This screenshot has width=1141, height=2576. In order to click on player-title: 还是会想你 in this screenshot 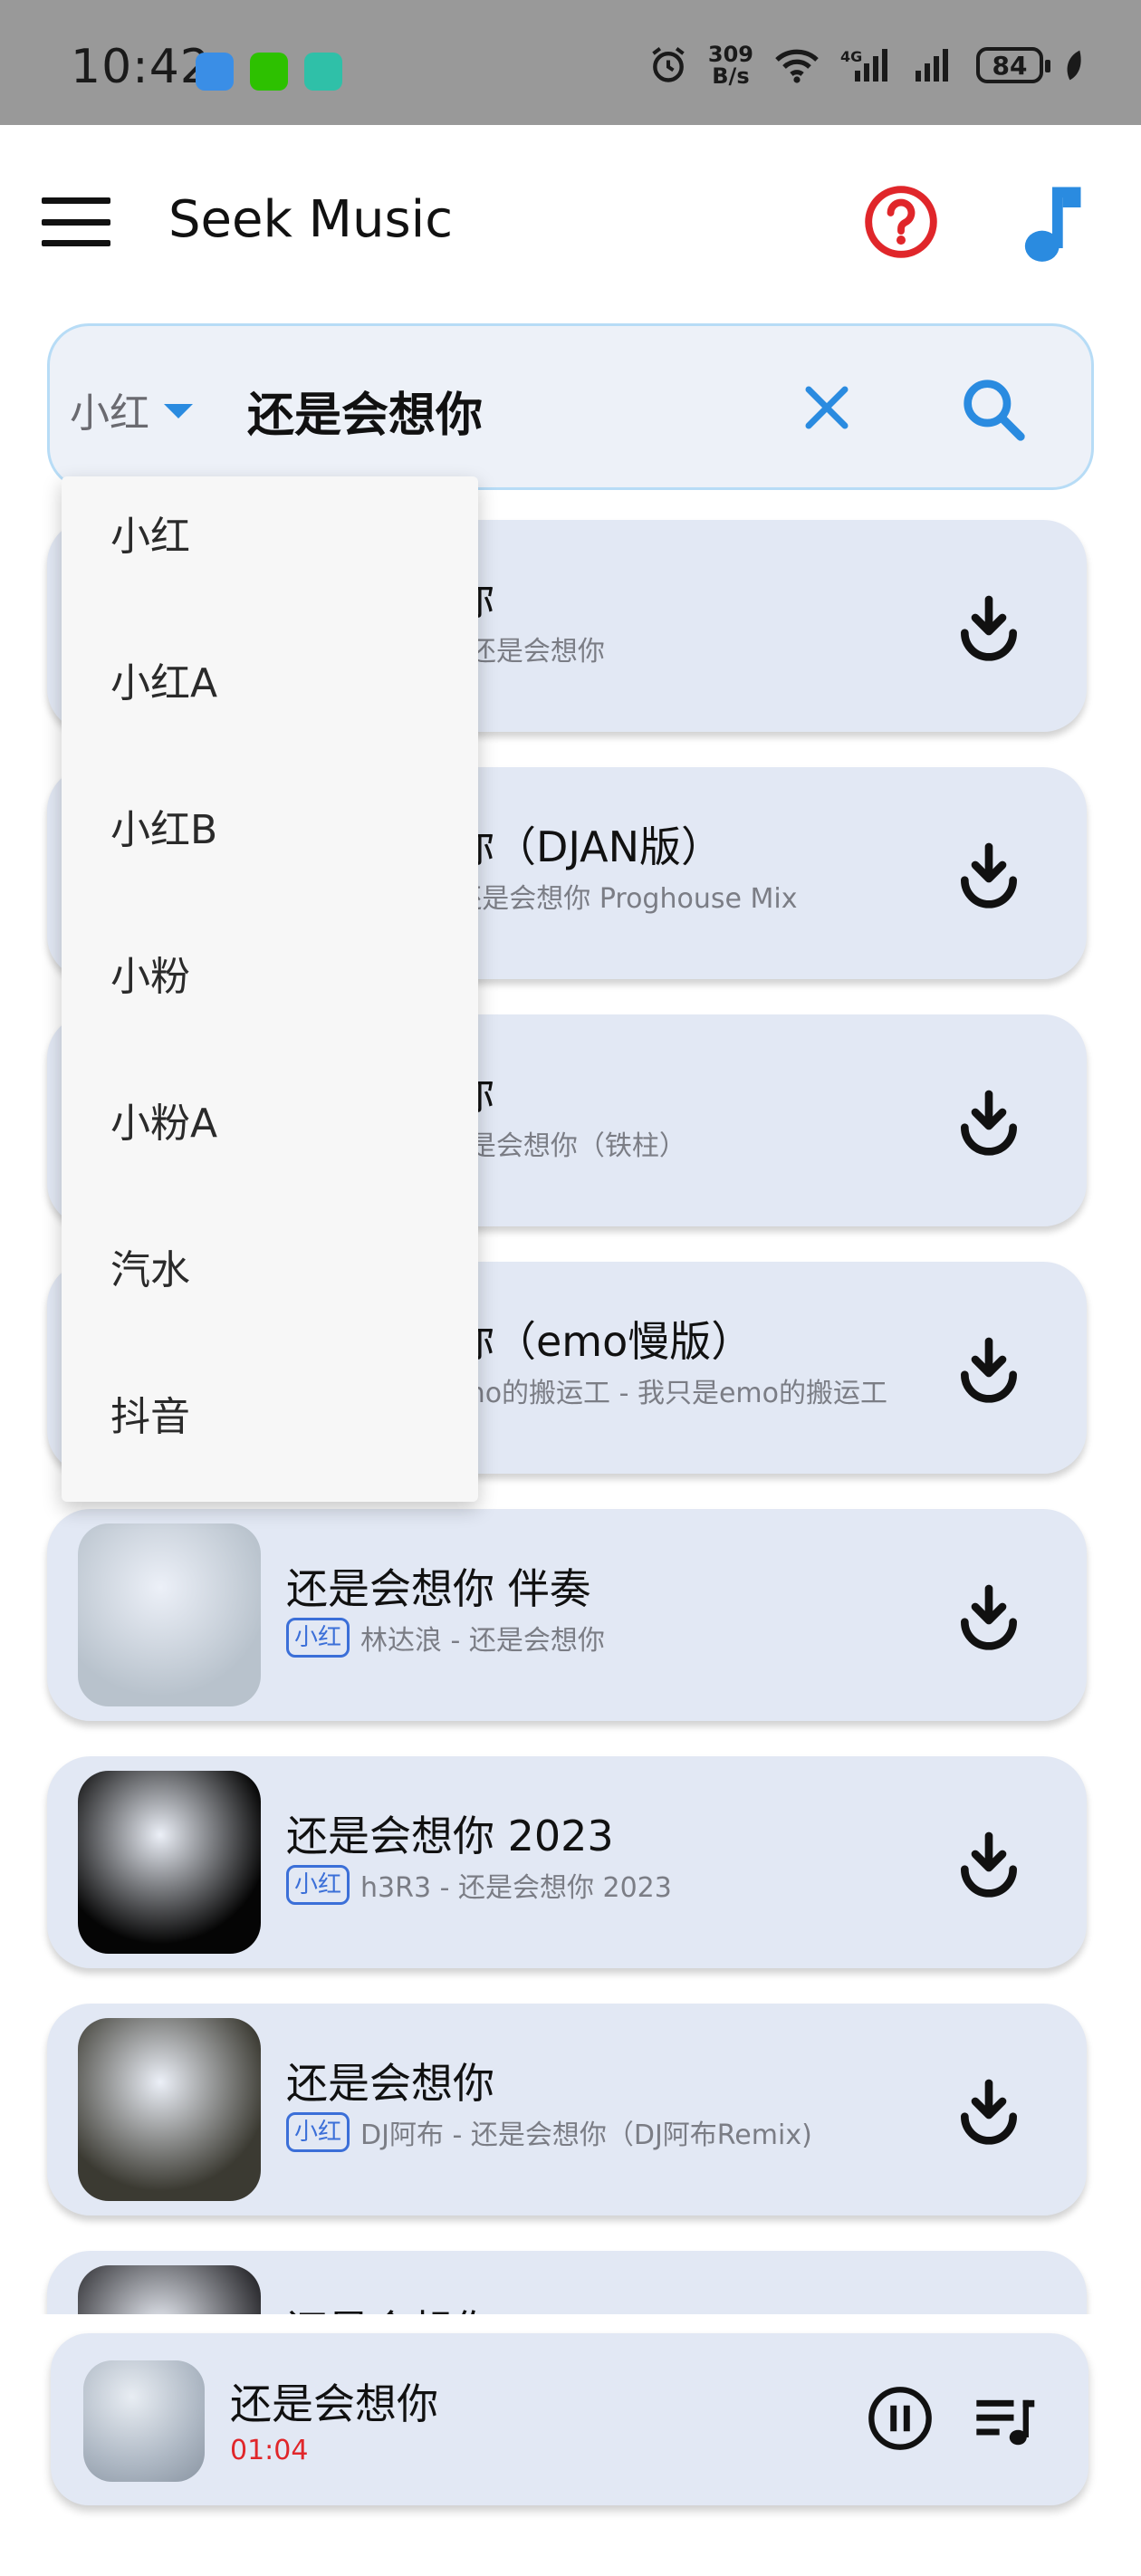, I will do `click(334, 2403)`.